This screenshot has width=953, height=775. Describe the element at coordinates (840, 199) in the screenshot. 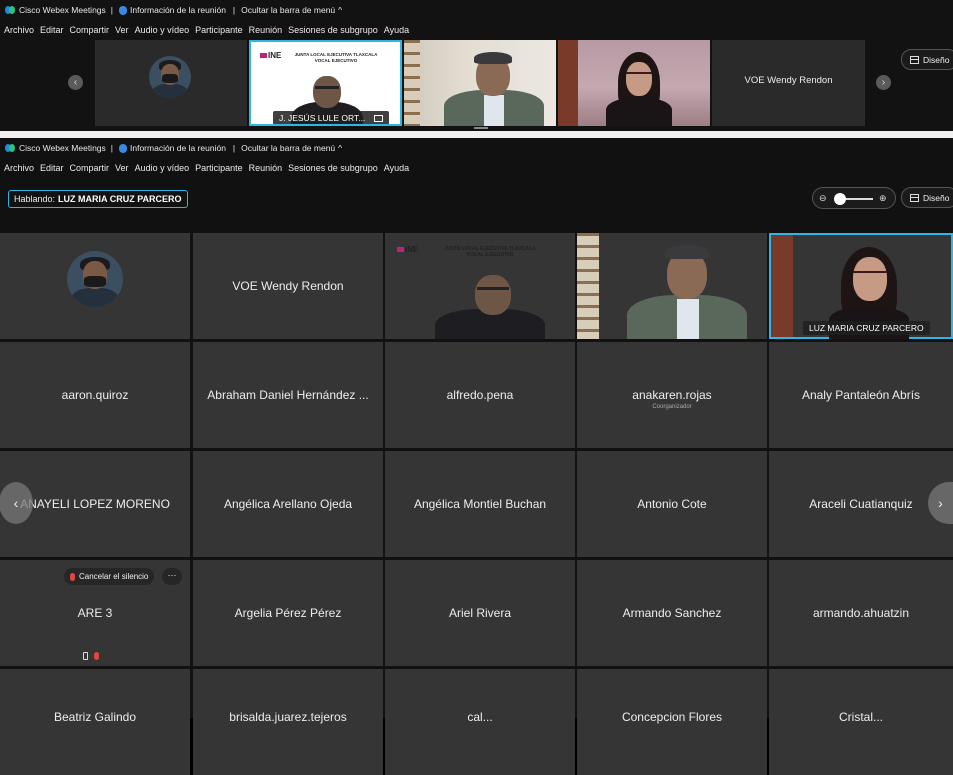

I see `zoom-slider-handle` at that location.